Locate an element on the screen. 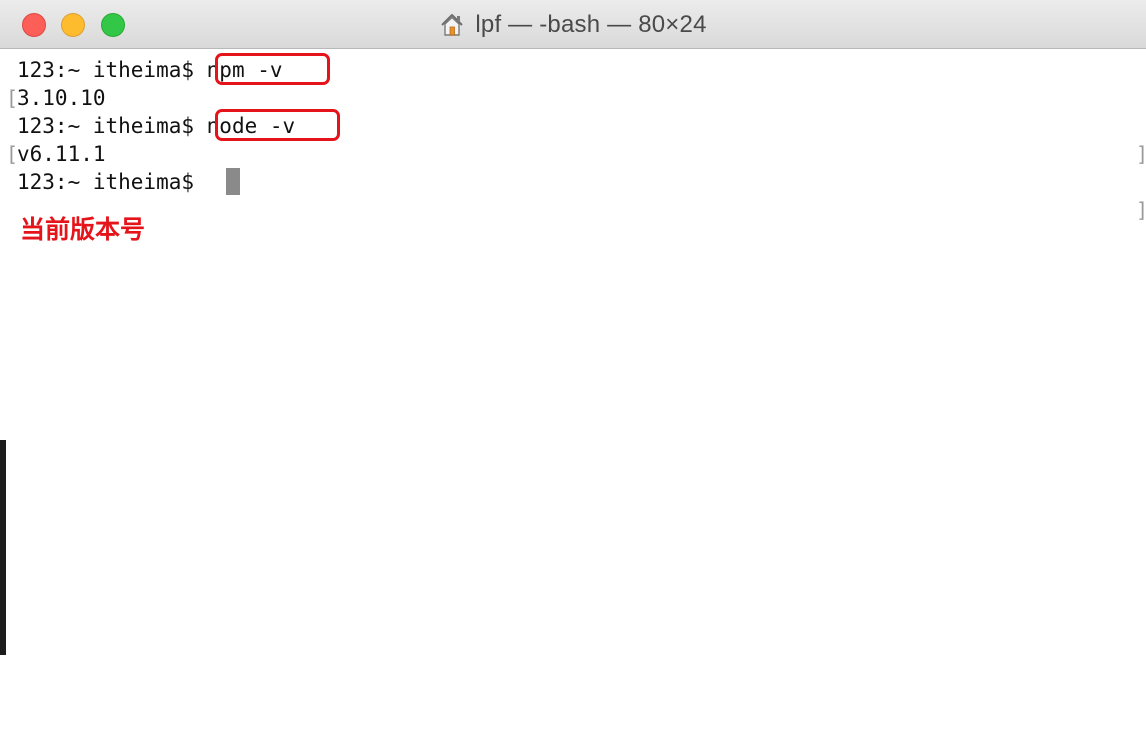 The height and width of the screenshot is (730, 1146). terminal-line: [ 123:~ itheima$ npm -v ] is located at coordinates (576, 111).